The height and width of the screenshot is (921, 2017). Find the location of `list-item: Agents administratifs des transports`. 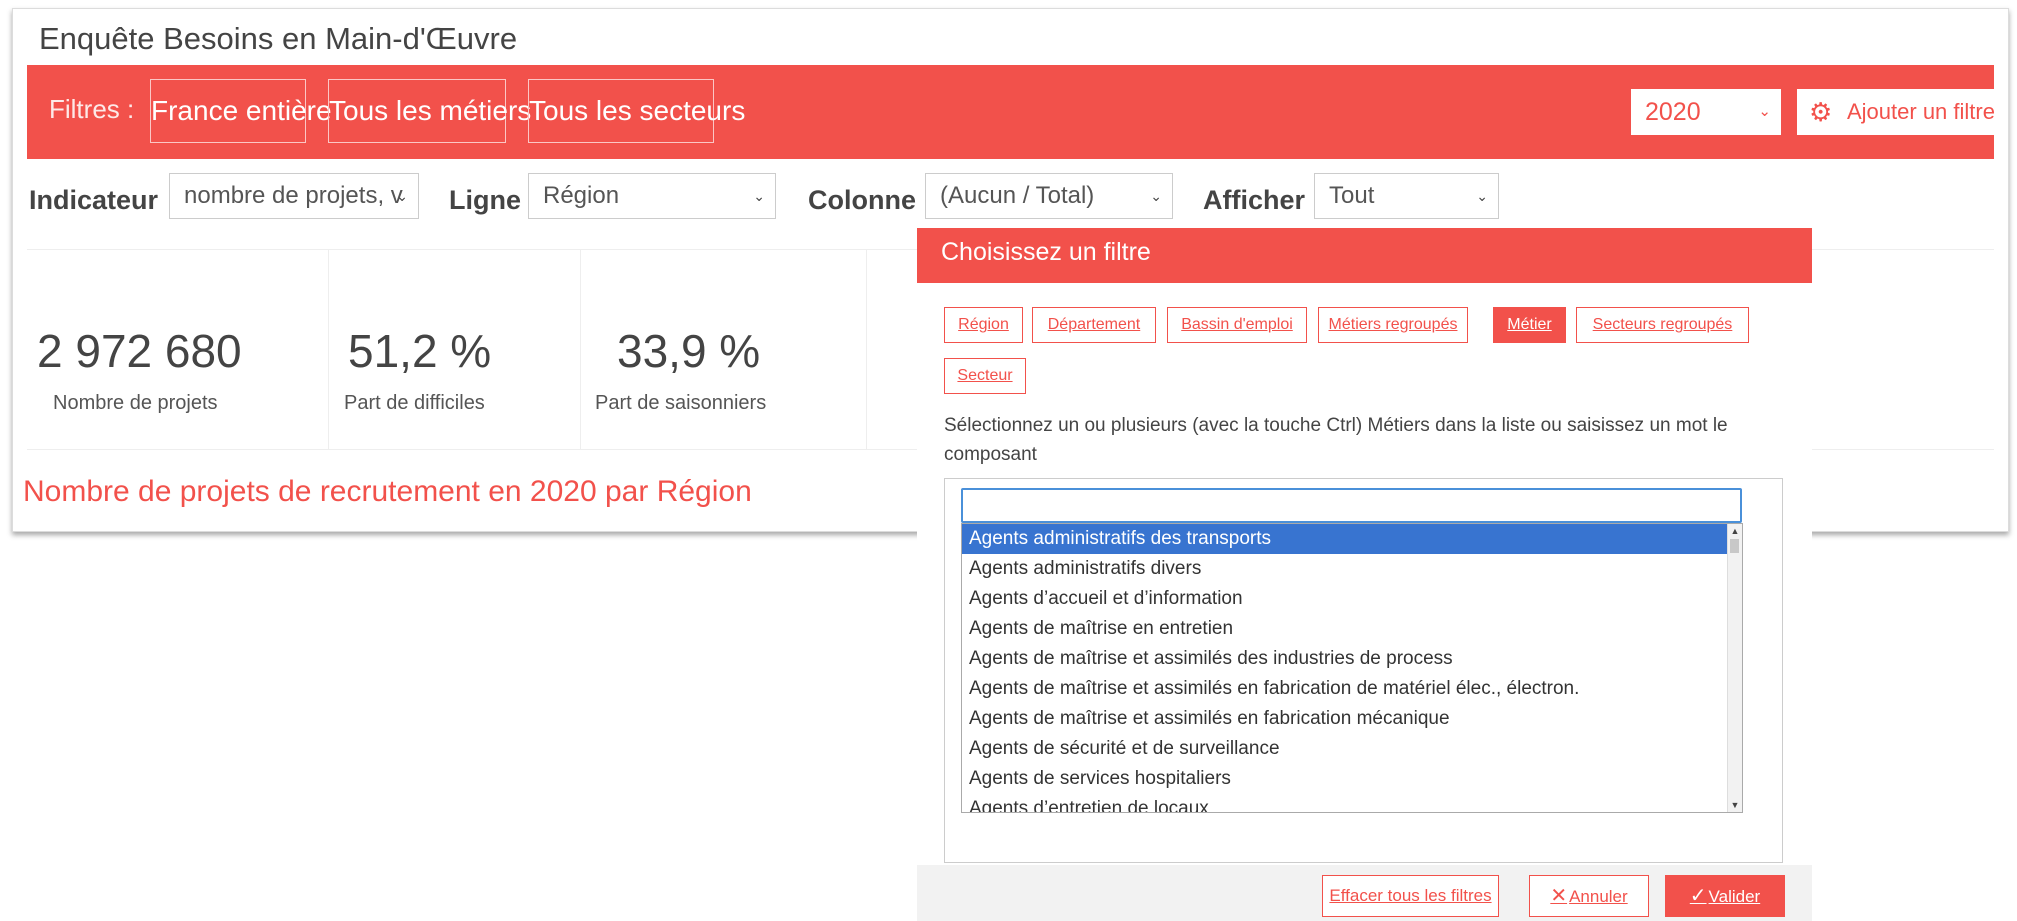

list-item: Agents administratifs des transports is located at coordinates (1345, 539).